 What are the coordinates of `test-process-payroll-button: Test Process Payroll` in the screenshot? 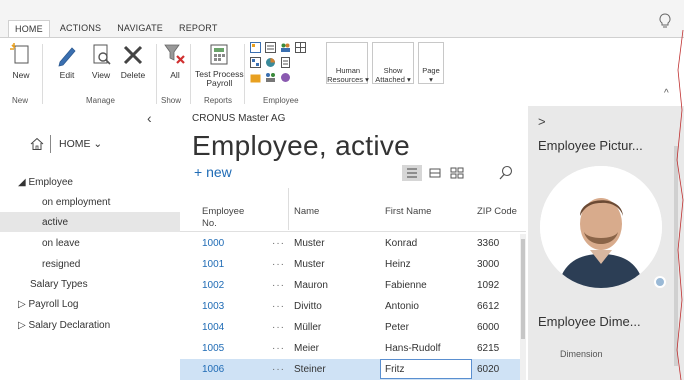 It's located at (219, 65).